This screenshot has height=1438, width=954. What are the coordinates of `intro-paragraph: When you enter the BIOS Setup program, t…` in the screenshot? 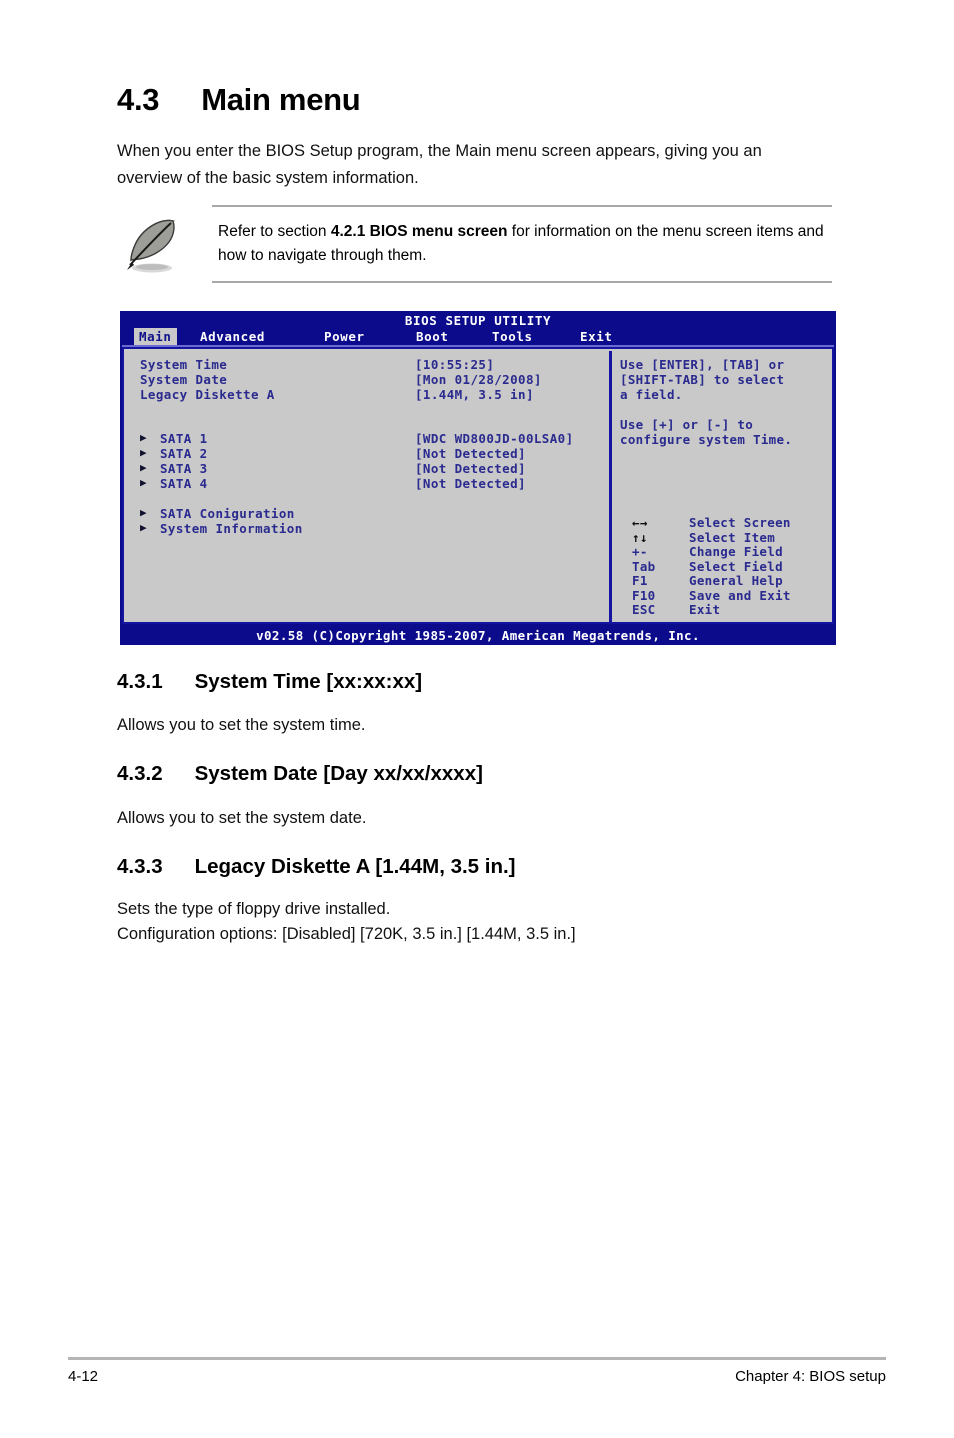 It's located at (439, 164).